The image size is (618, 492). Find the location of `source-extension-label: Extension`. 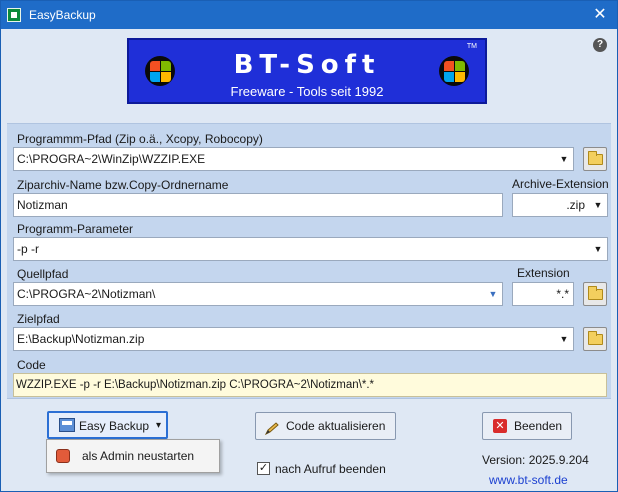

source-extension-label: Extension is located at coordinates (543, 273).